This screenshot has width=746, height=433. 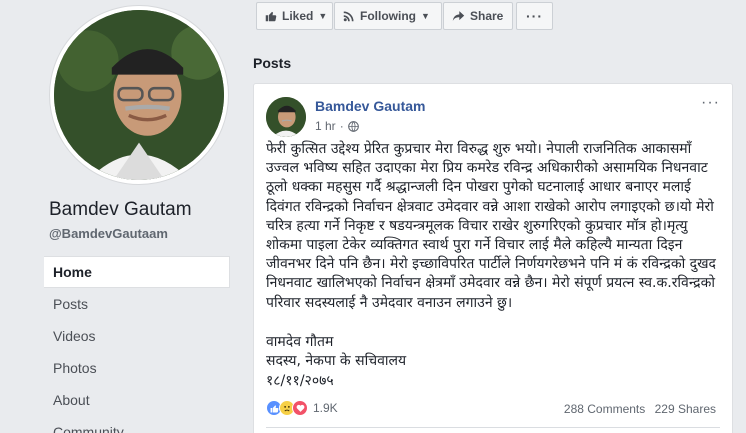 What do you see at coordinates (353, 126) in the screenshot?
I see `globe-icon` at bounding box center [353, 126].